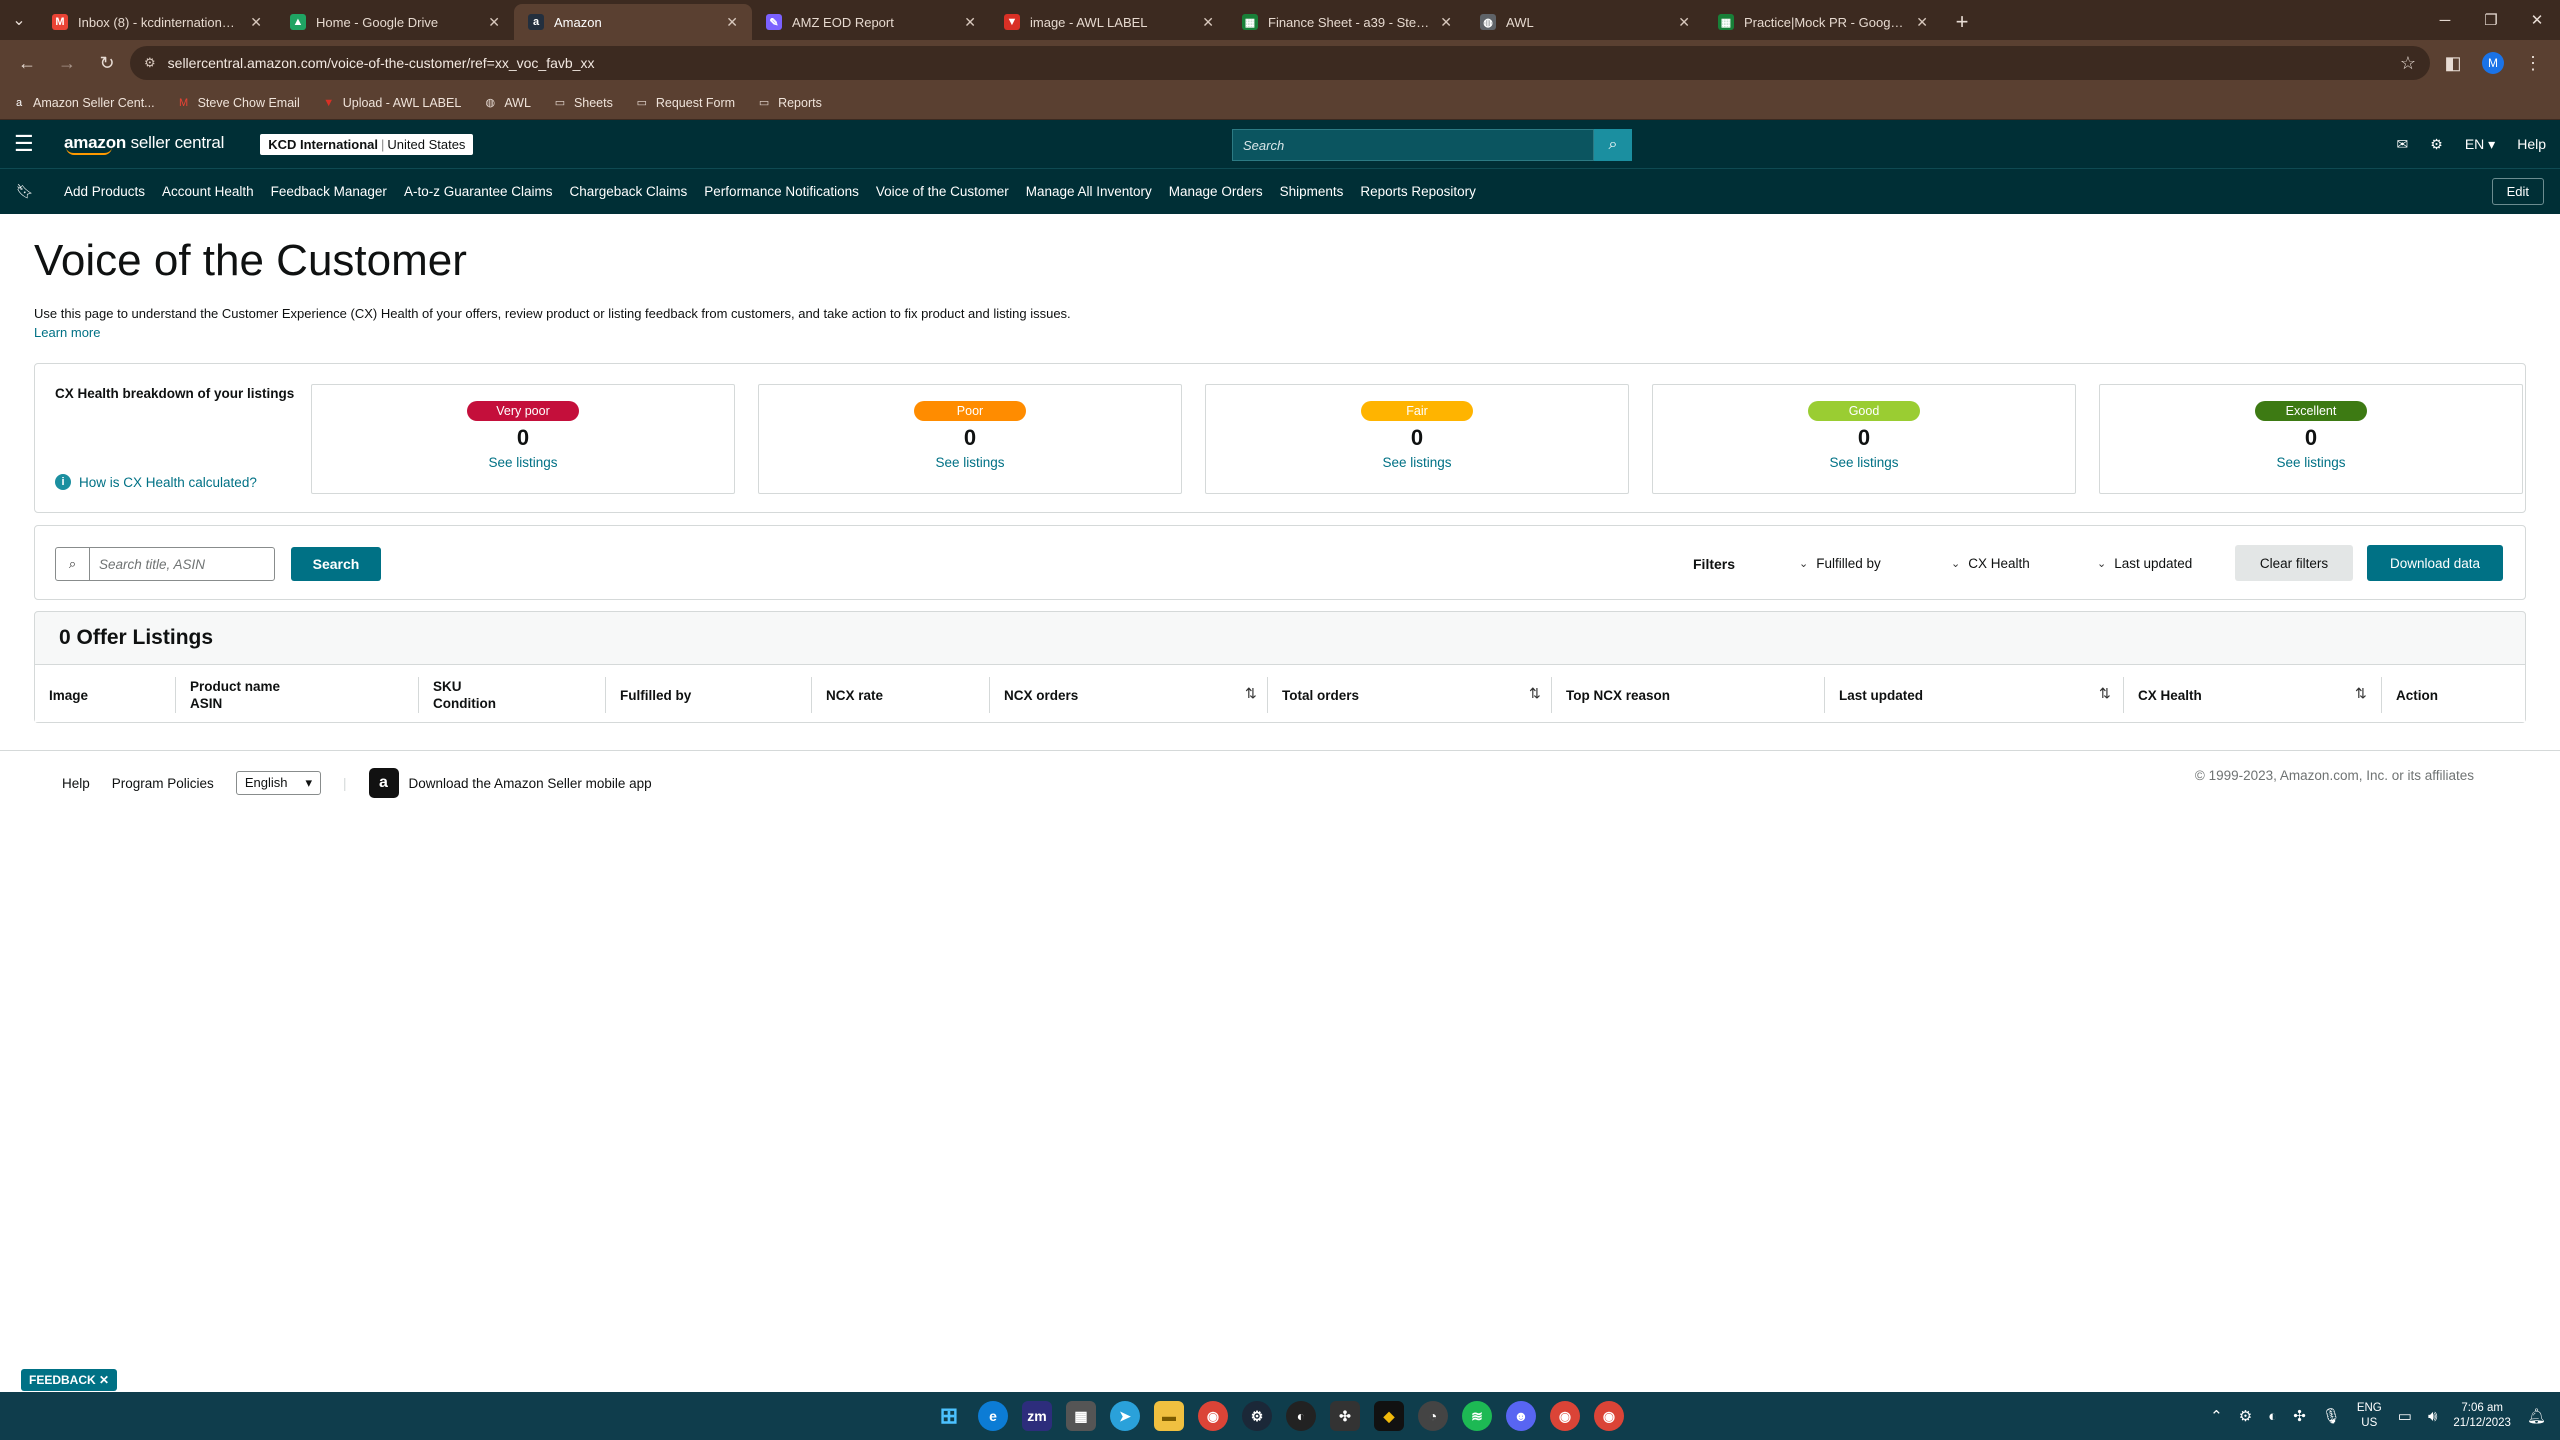 This screenshot has height=1440, width=2560. Describe the element at coordinates (942, 191) in the screenshot. I see `nav-item: Voice of the Customer` at that location.